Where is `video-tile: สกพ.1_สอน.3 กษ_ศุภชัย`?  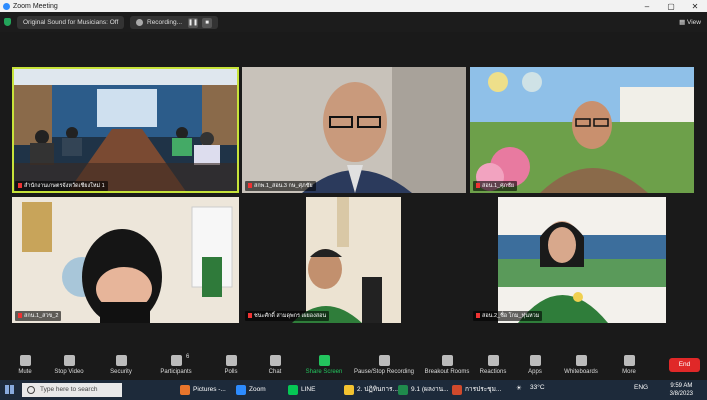 video-tile: สกพ.1_สอน.3 กษ_ศุภชัย is located at coordinates (354, 130).